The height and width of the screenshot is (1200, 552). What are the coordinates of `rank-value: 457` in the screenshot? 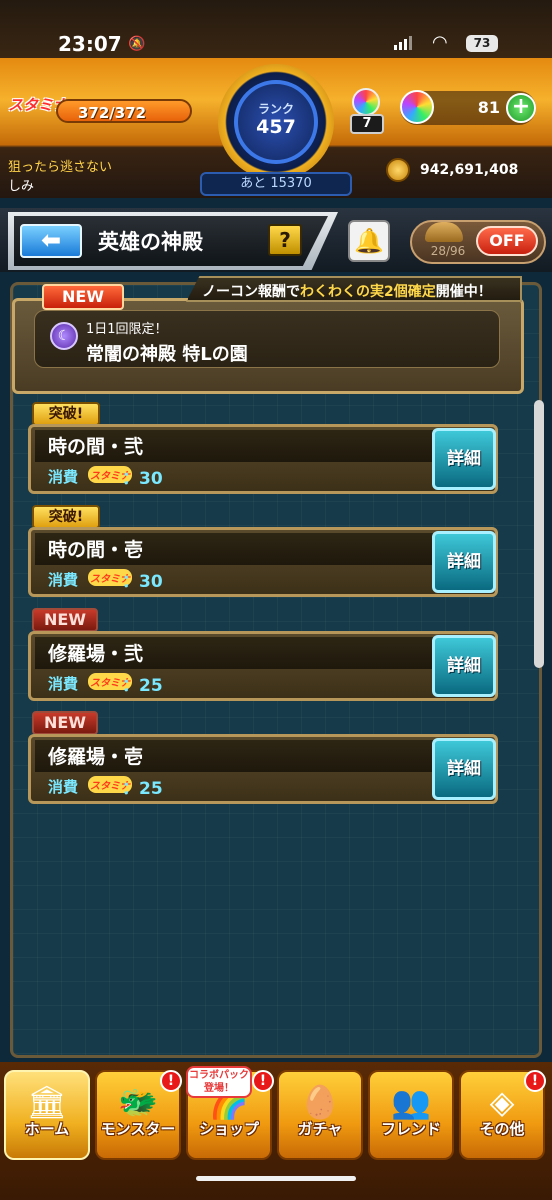 It's located at (276, 127).